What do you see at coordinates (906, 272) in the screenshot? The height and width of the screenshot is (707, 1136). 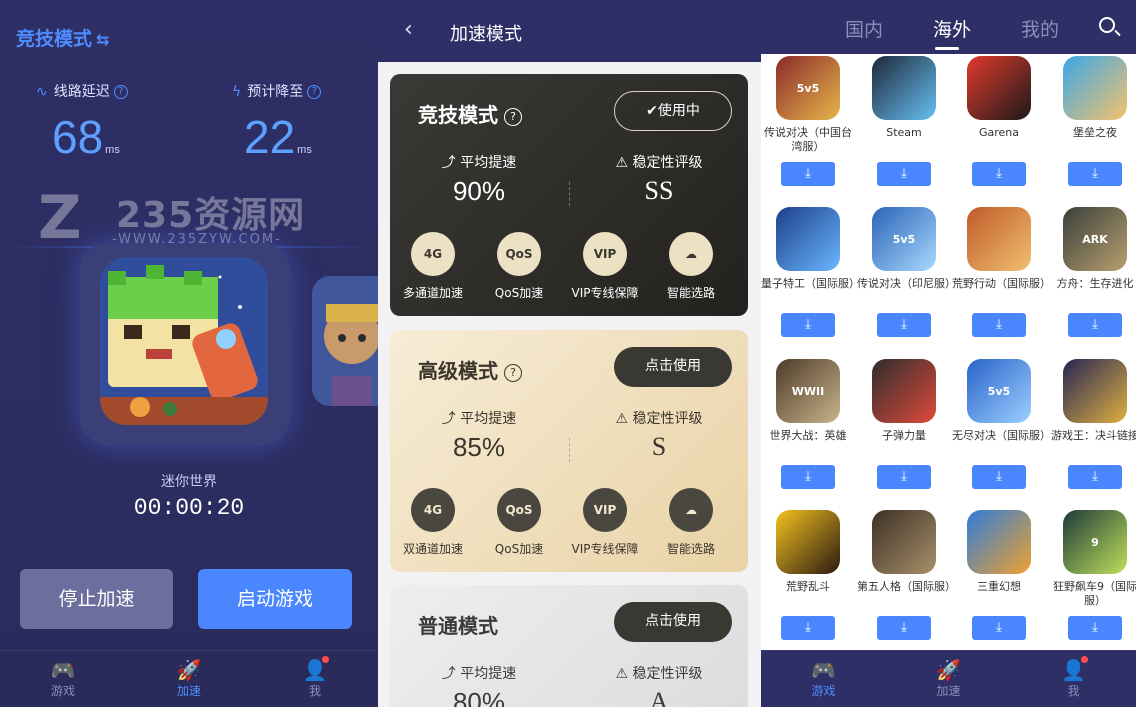 I see `game-item: 5v5 传说对决（印尼服） ⤓` at bounding box center [906, 272].